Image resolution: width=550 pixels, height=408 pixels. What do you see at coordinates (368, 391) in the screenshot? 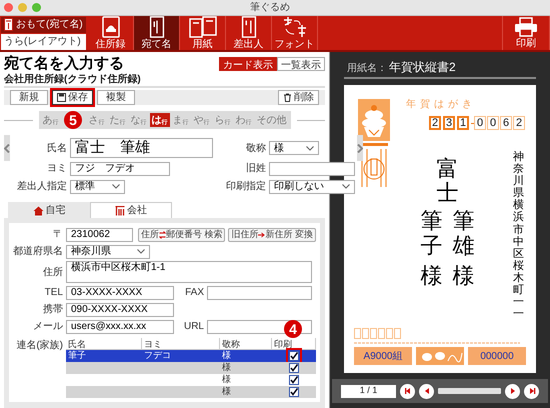
I see `page-number-field: 1 / 1` at bounding box center [368, 391].